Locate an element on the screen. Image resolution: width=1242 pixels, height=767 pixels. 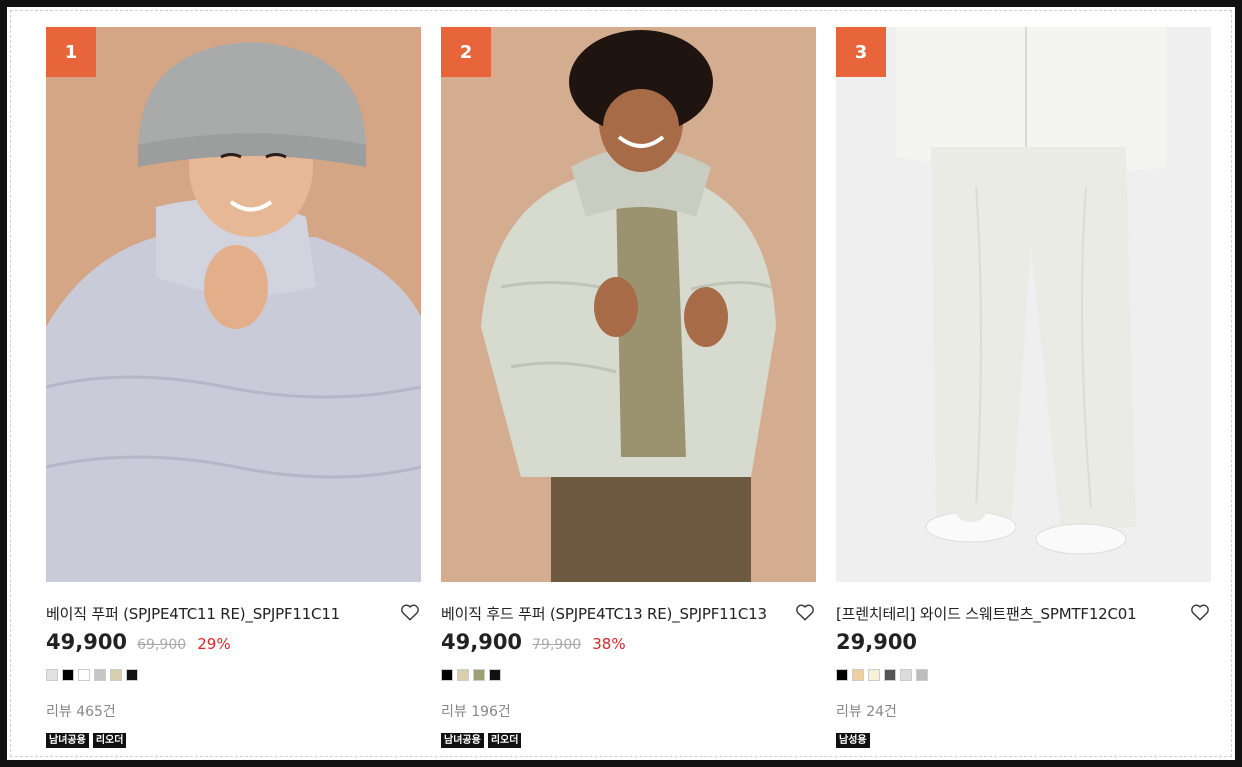
discount-rate: 38% is located at coordinates (609, 644).